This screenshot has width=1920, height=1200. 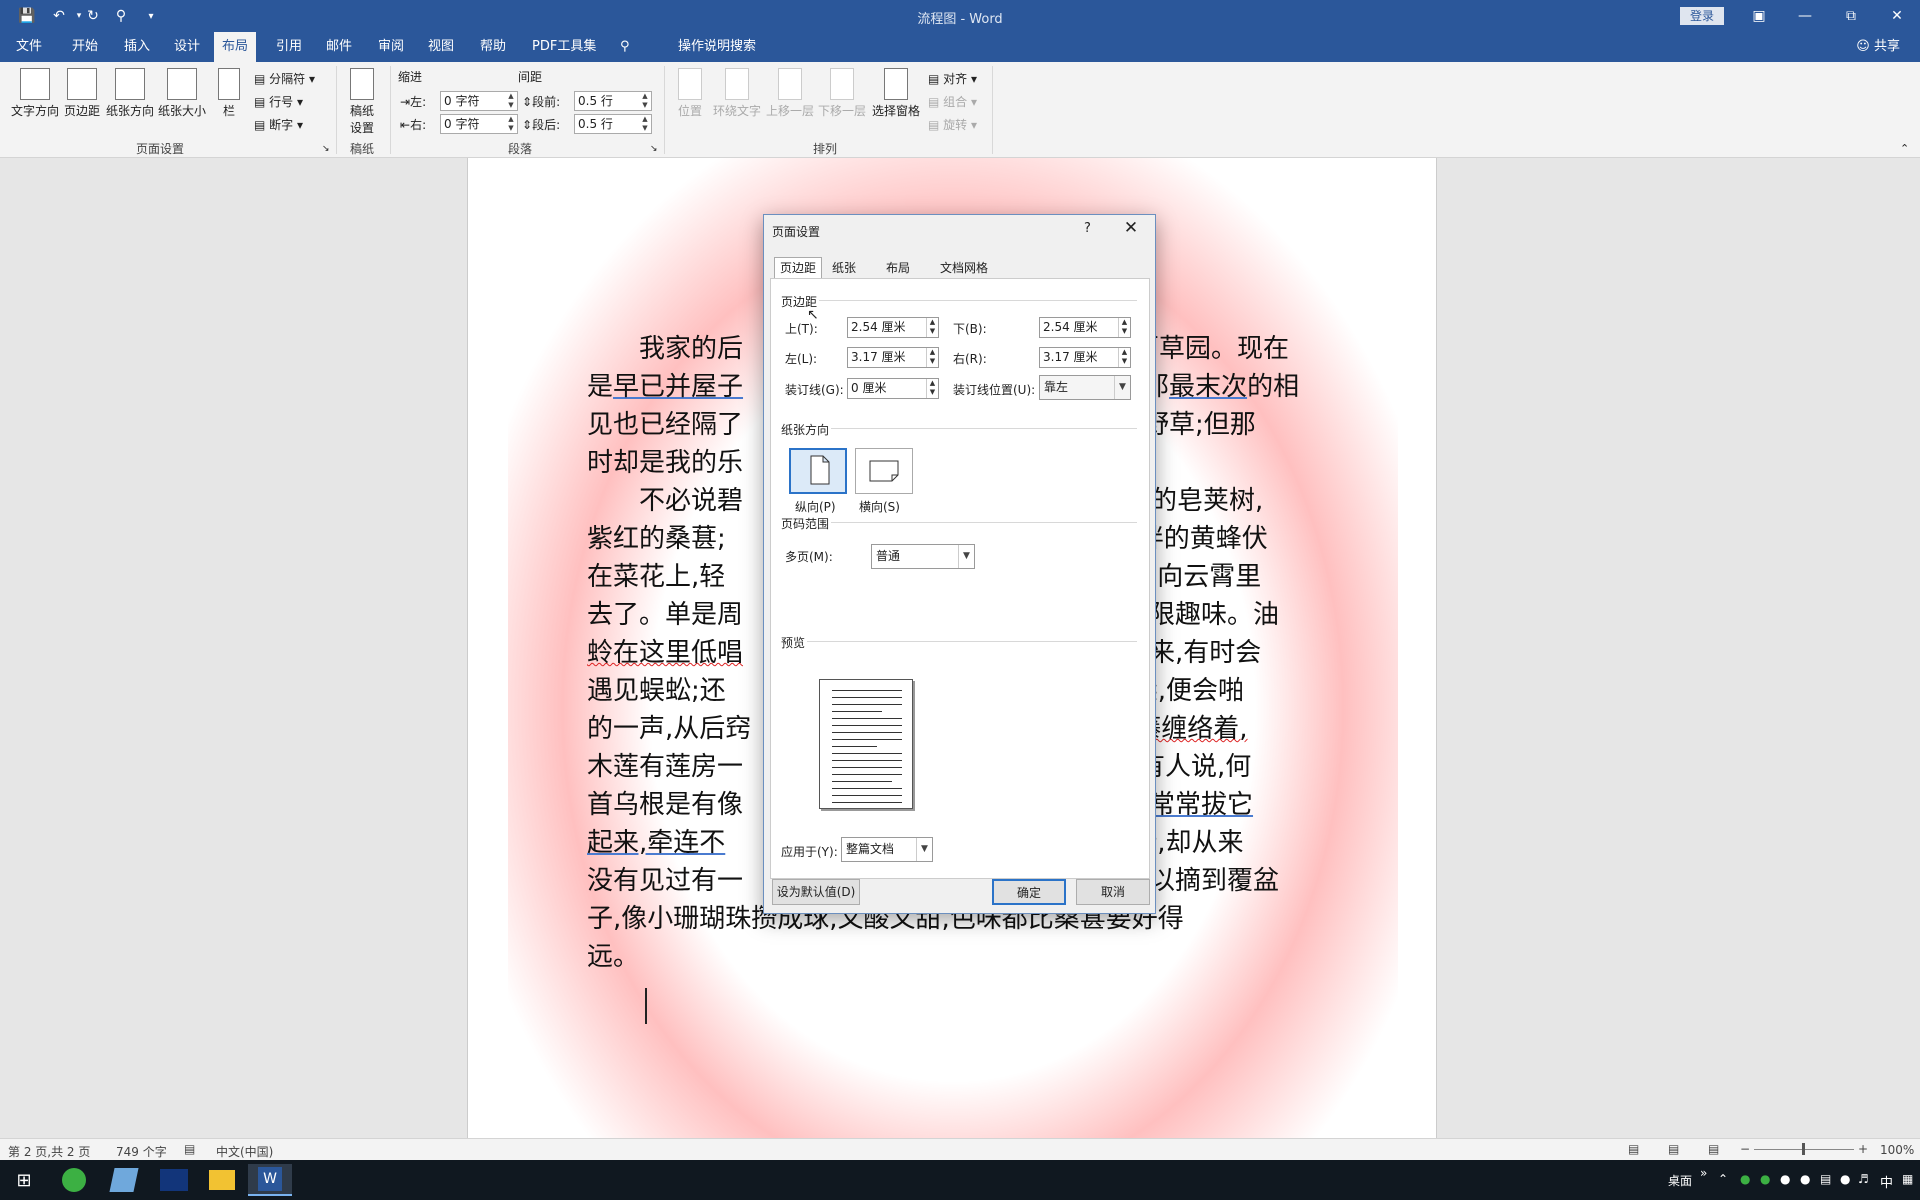 I want to click on notes-app-icon, so click(x=124, y=1180).